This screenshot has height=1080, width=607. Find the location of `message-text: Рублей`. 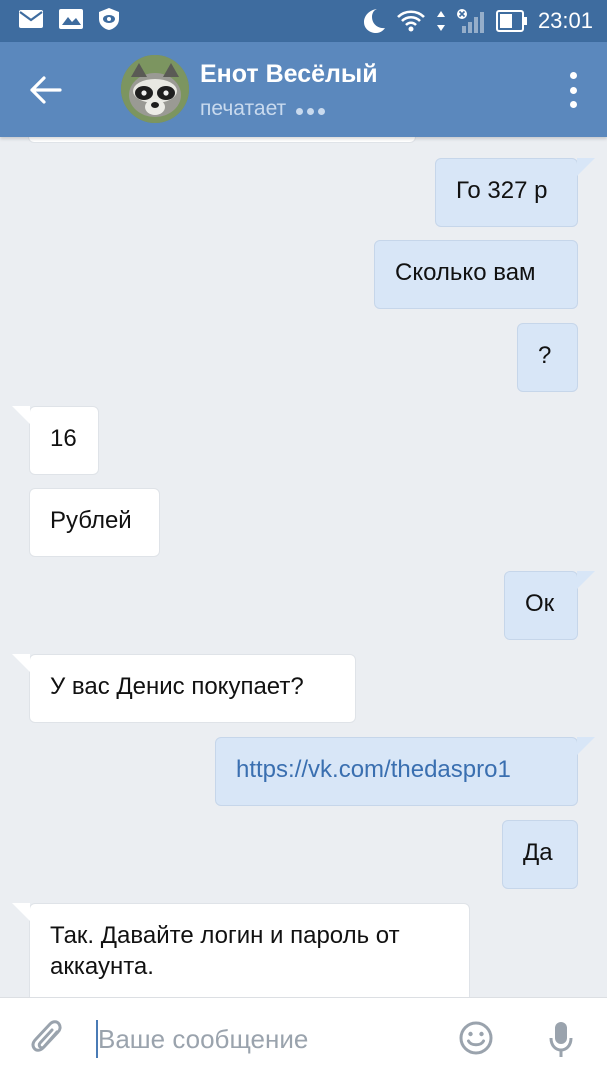

message-text: Рублей is located at coordinates (91, 520).